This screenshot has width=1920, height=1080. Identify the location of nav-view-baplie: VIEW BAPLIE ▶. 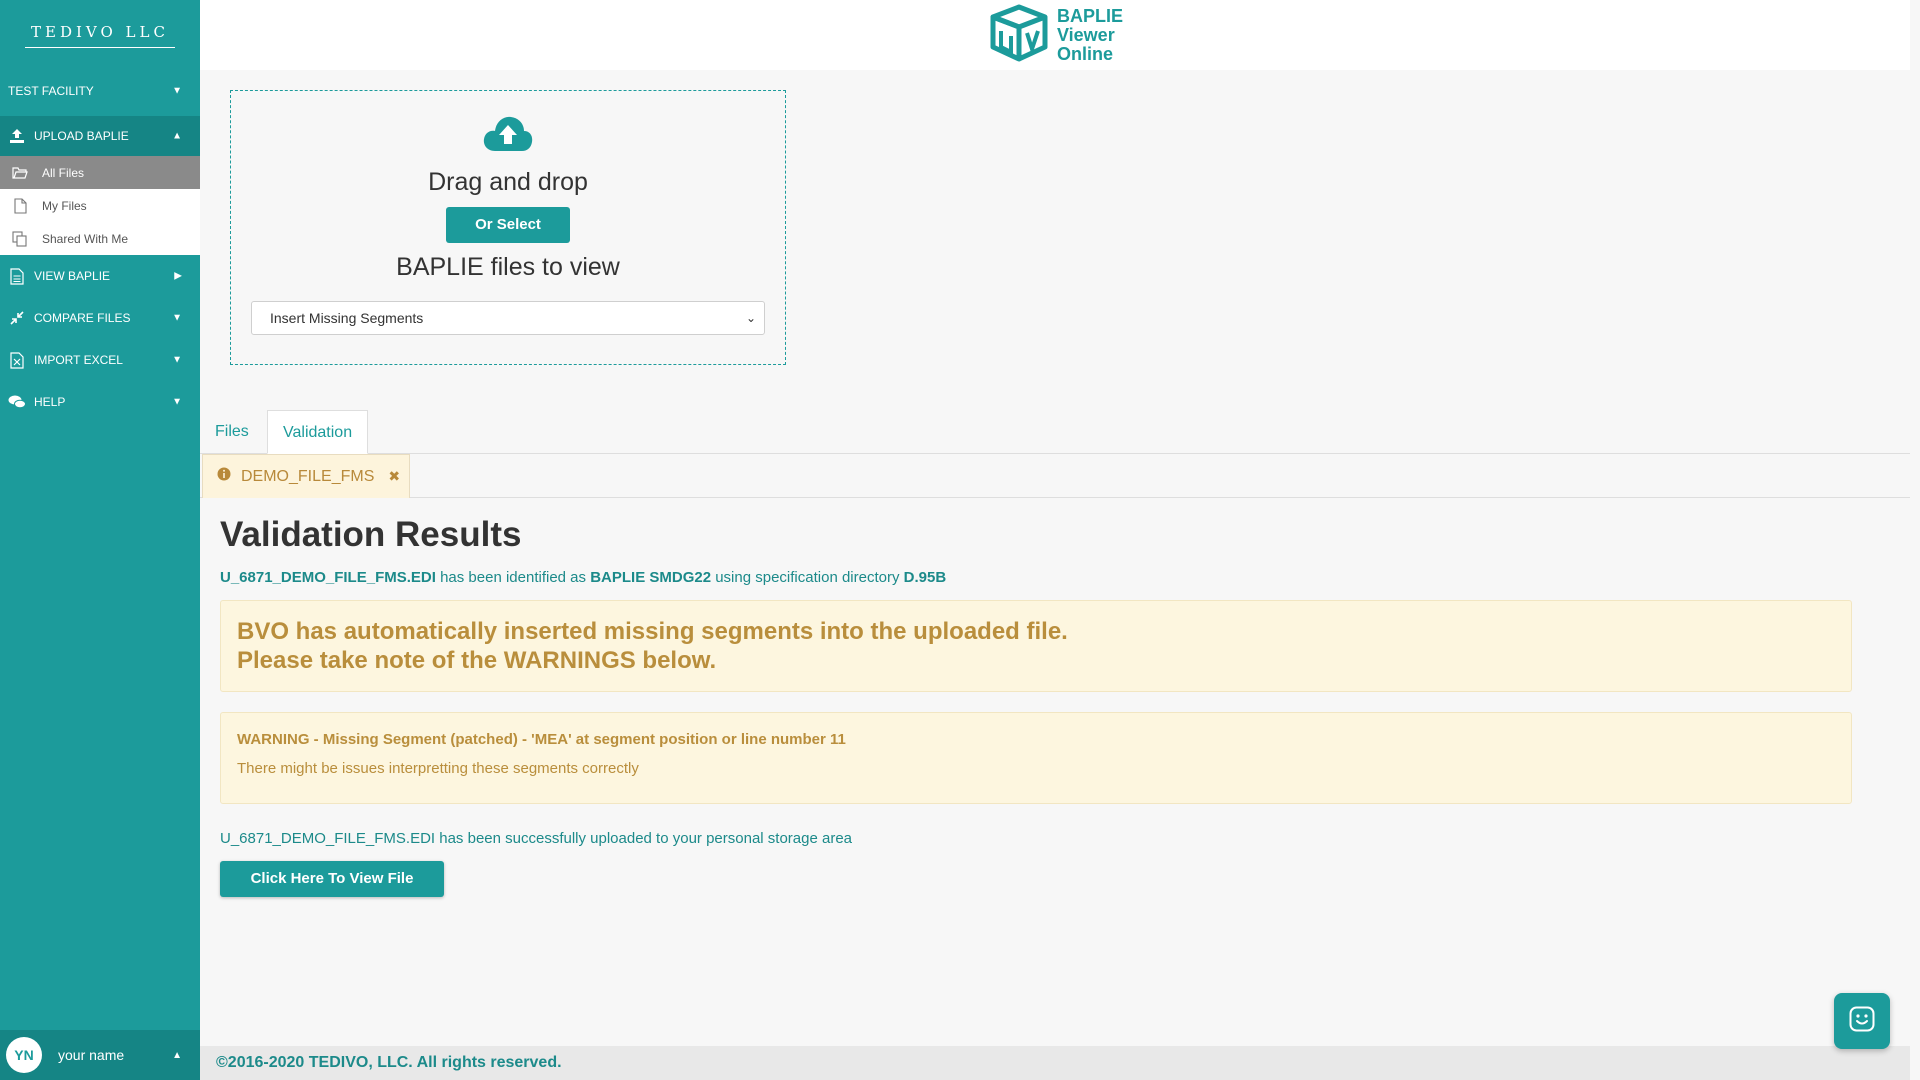
(100, 276).